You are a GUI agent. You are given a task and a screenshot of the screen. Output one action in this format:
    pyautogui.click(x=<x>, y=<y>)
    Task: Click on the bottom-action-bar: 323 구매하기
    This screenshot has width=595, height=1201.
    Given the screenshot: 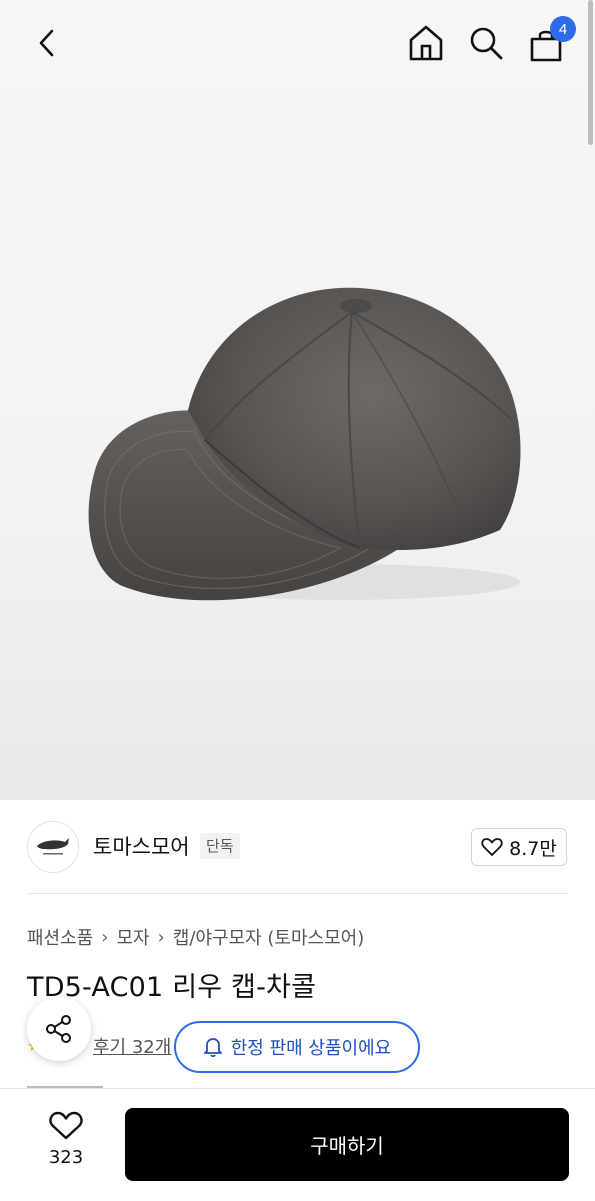 What is the action you would take?
    pyautogui.click(x=297, y=1144)
    